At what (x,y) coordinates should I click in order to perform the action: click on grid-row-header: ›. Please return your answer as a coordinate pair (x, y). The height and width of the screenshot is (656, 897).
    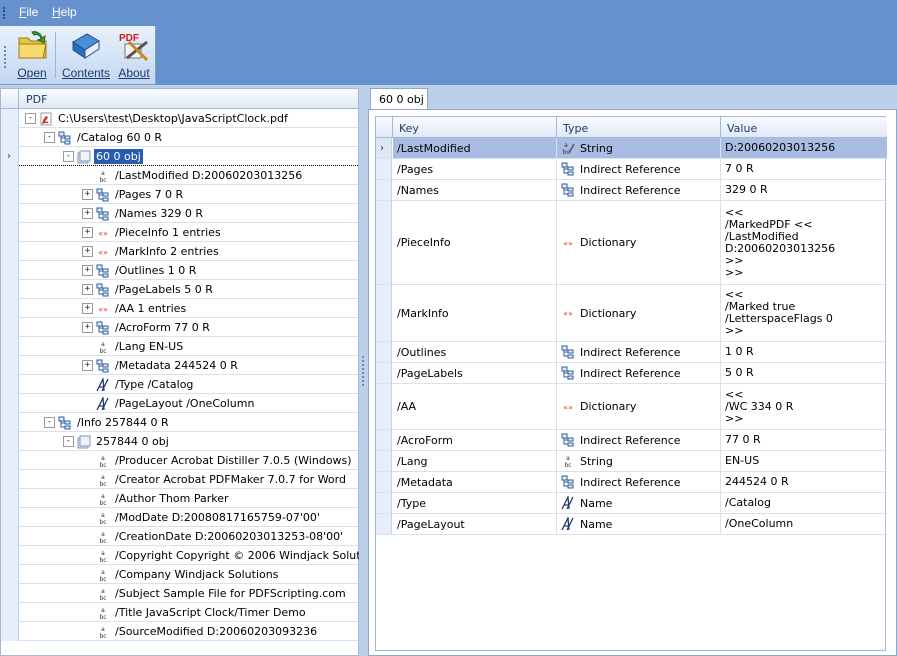
    Looking at the image, I should click on (384, 148).